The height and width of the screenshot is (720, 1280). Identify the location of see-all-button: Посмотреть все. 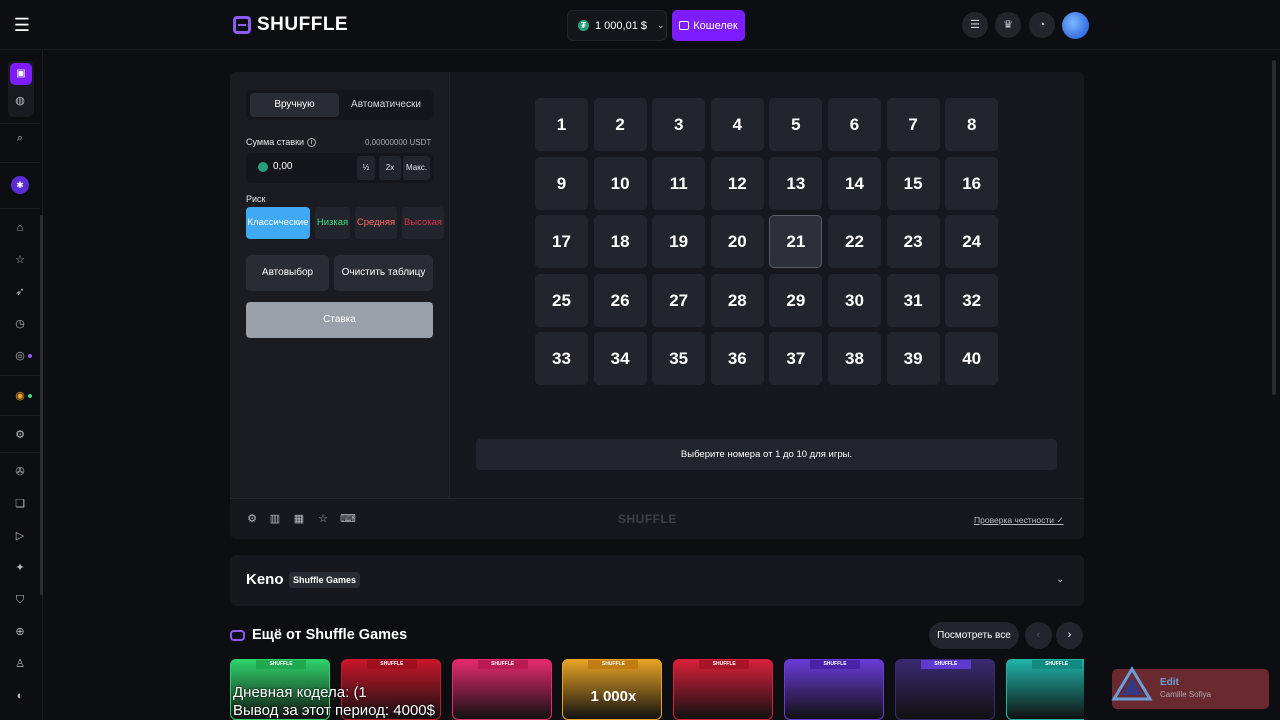
(974, 635).